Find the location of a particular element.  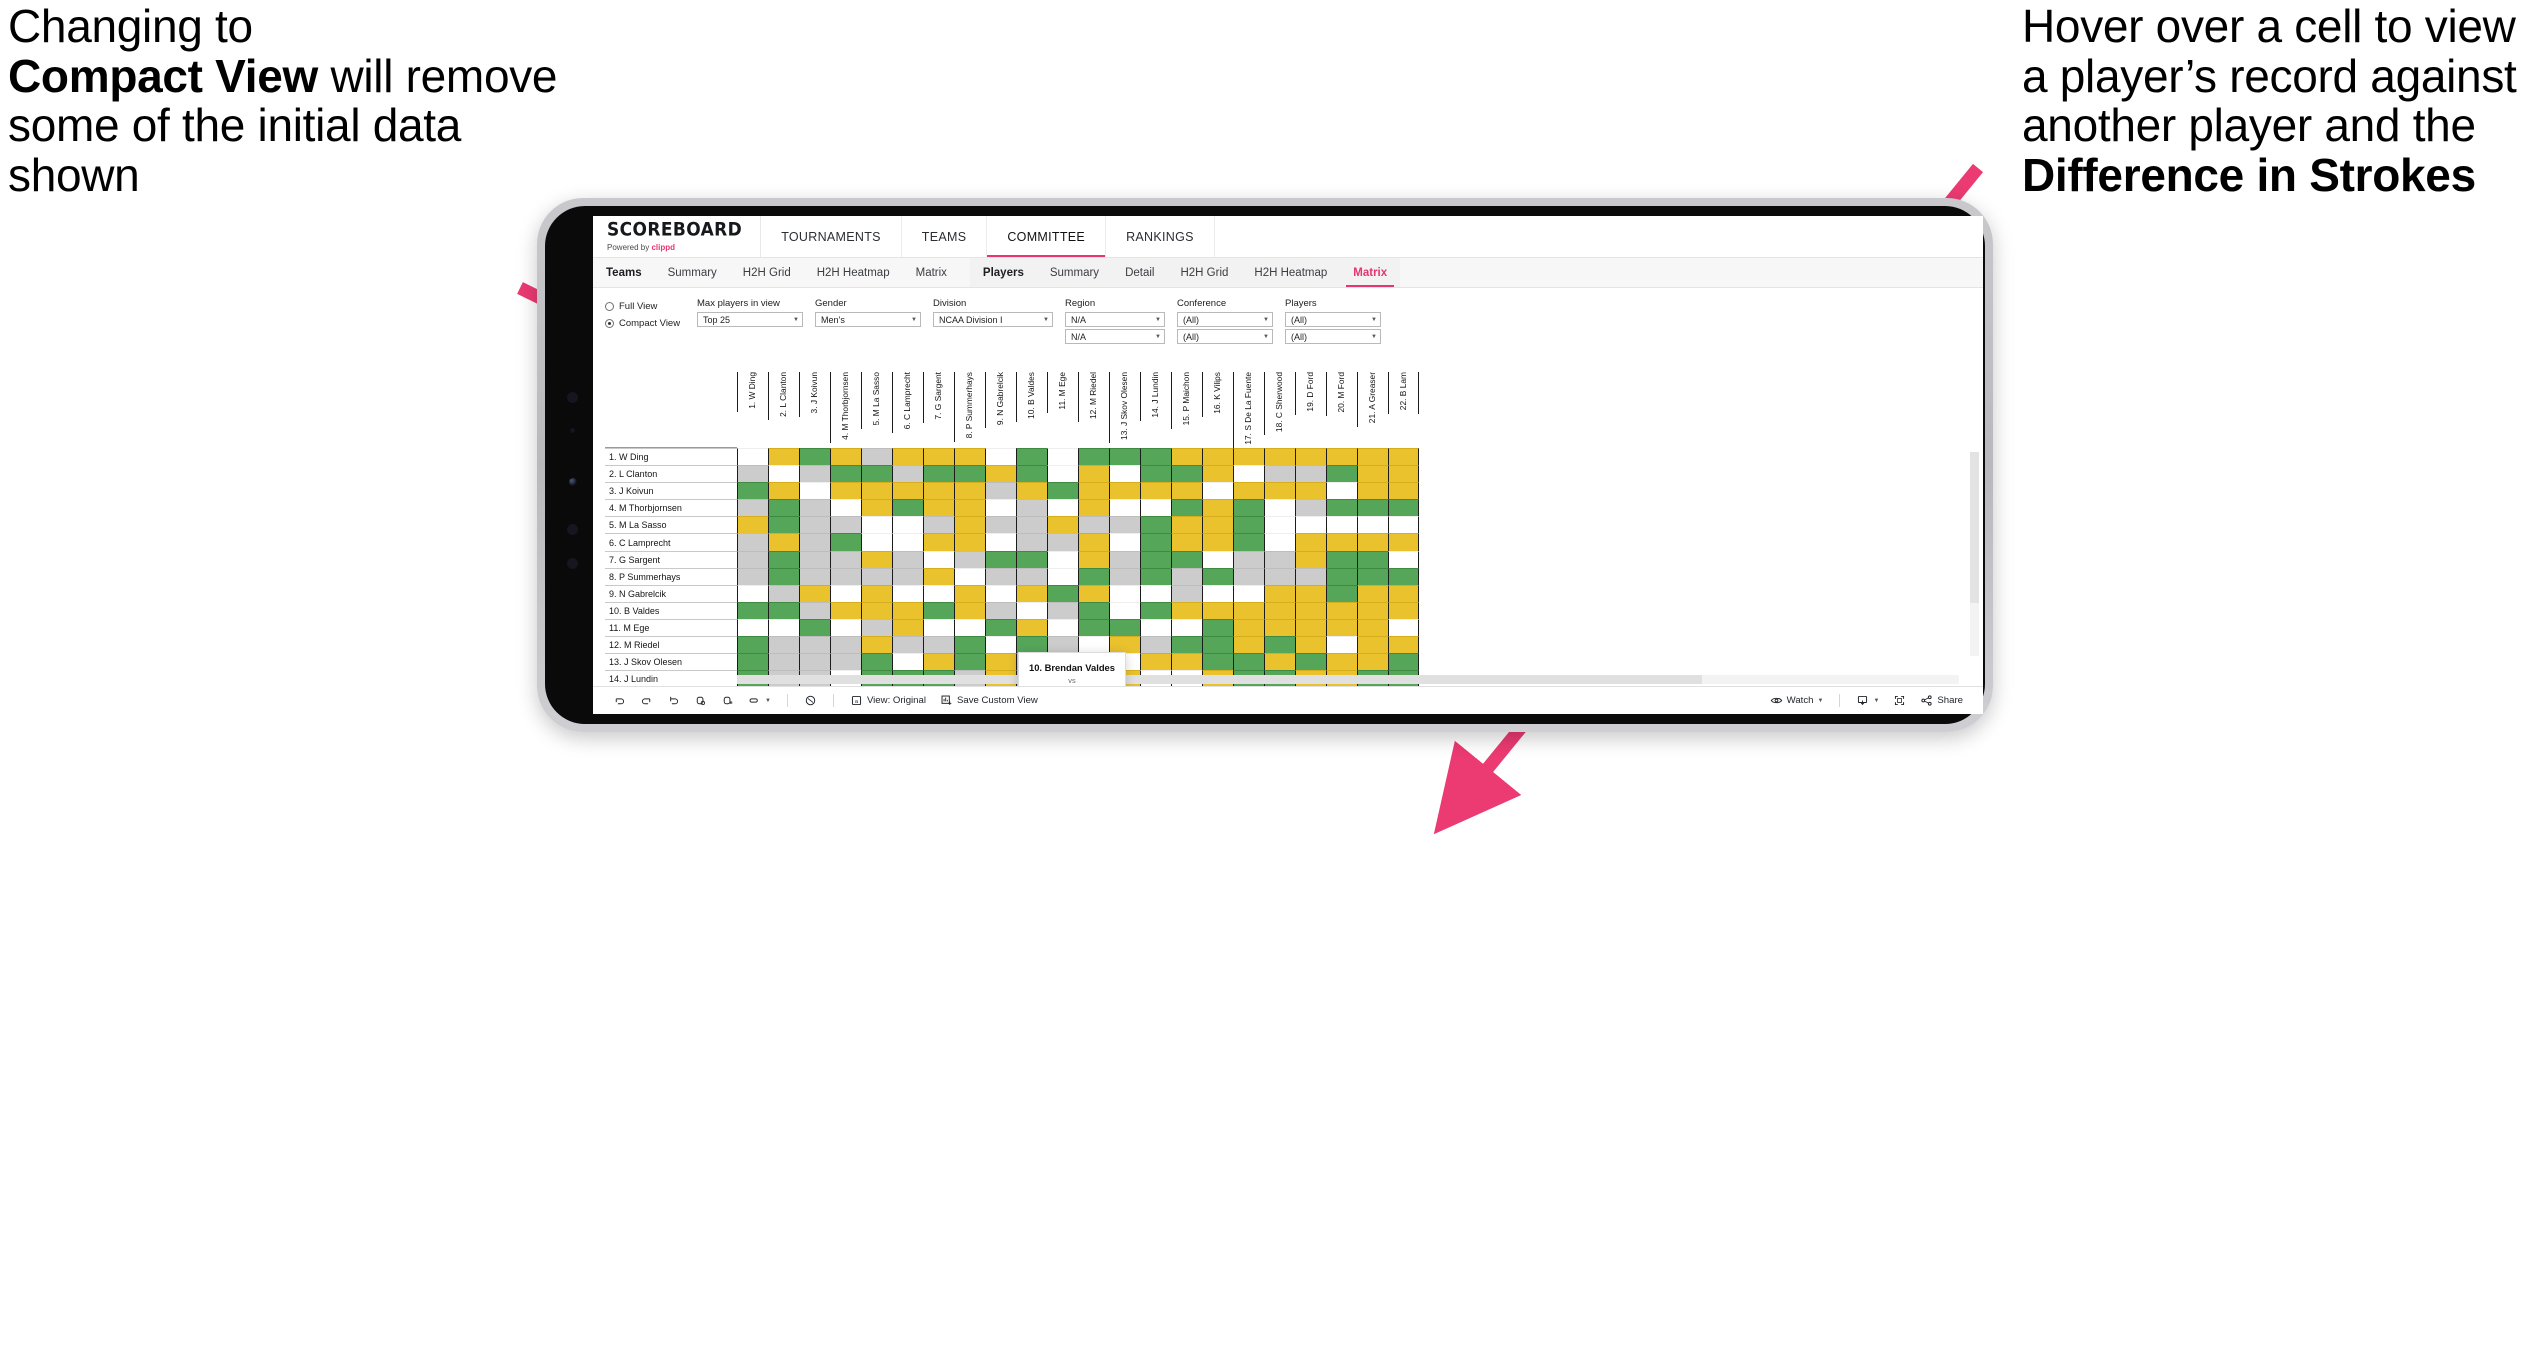

subnav-players-matrix: Matrix is located at coordinates (1370, 272).